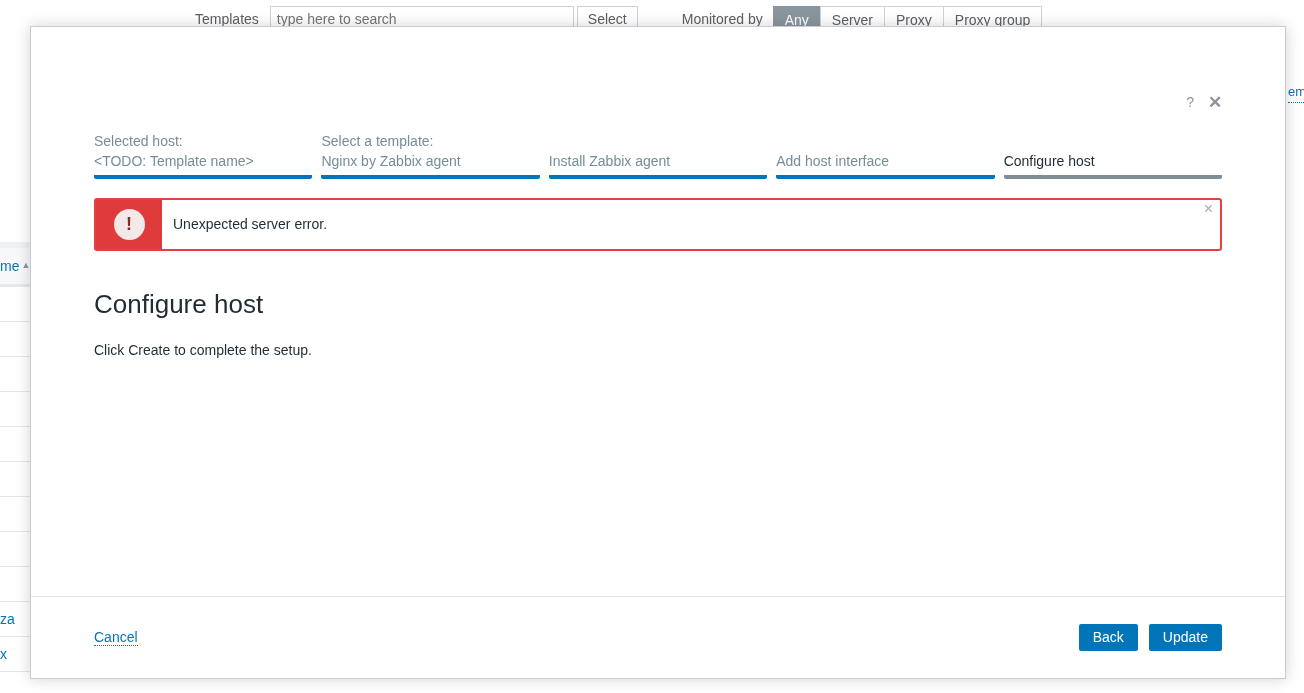 The height and width of the screenshot is (693, 1304). I want to click on table-link: x, so click(3, 654).